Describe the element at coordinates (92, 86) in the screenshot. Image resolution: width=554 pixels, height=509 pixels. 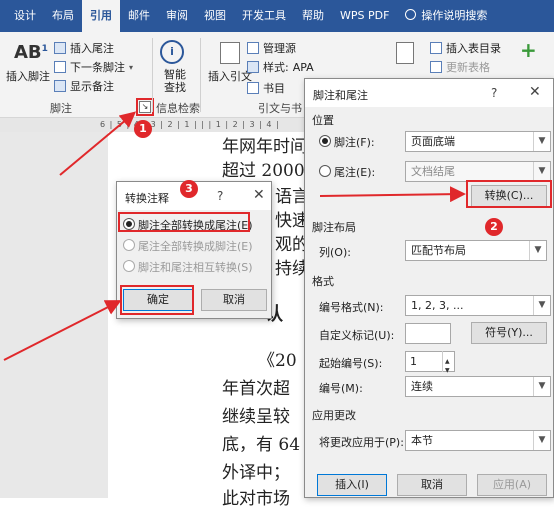
I see `show-notes-label: 显示备注` at that location.